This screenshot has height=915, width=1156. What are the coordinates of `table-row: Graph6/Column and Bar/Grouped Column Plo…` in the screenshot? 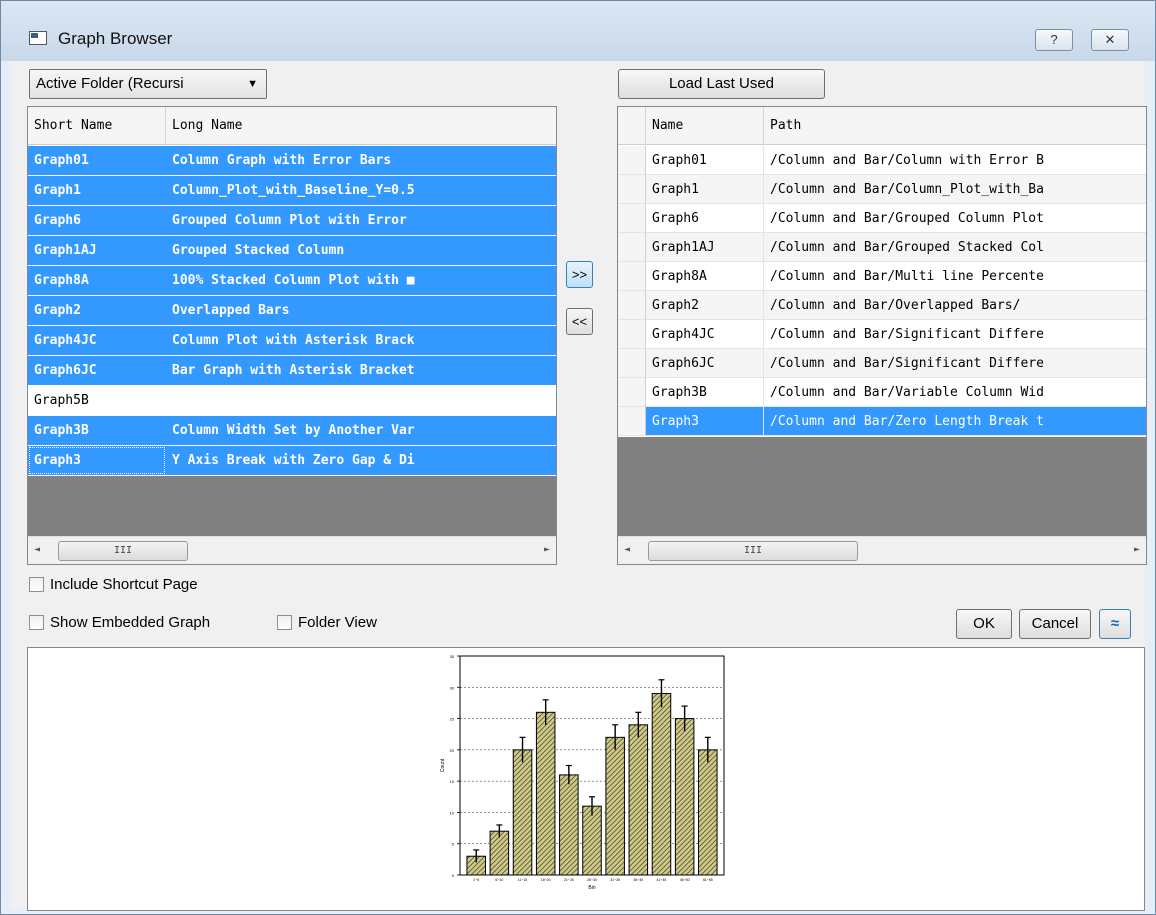 It's located at (882, 218).